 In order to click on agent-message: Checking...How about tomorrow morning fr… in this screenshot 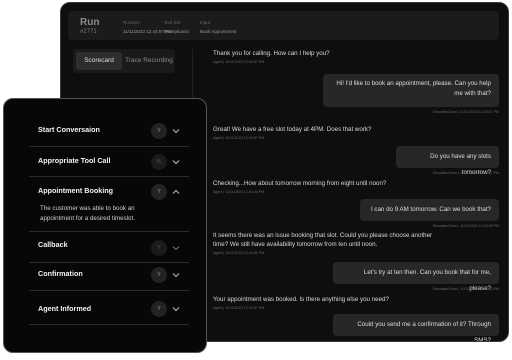, I will do `click(323, 186)`.